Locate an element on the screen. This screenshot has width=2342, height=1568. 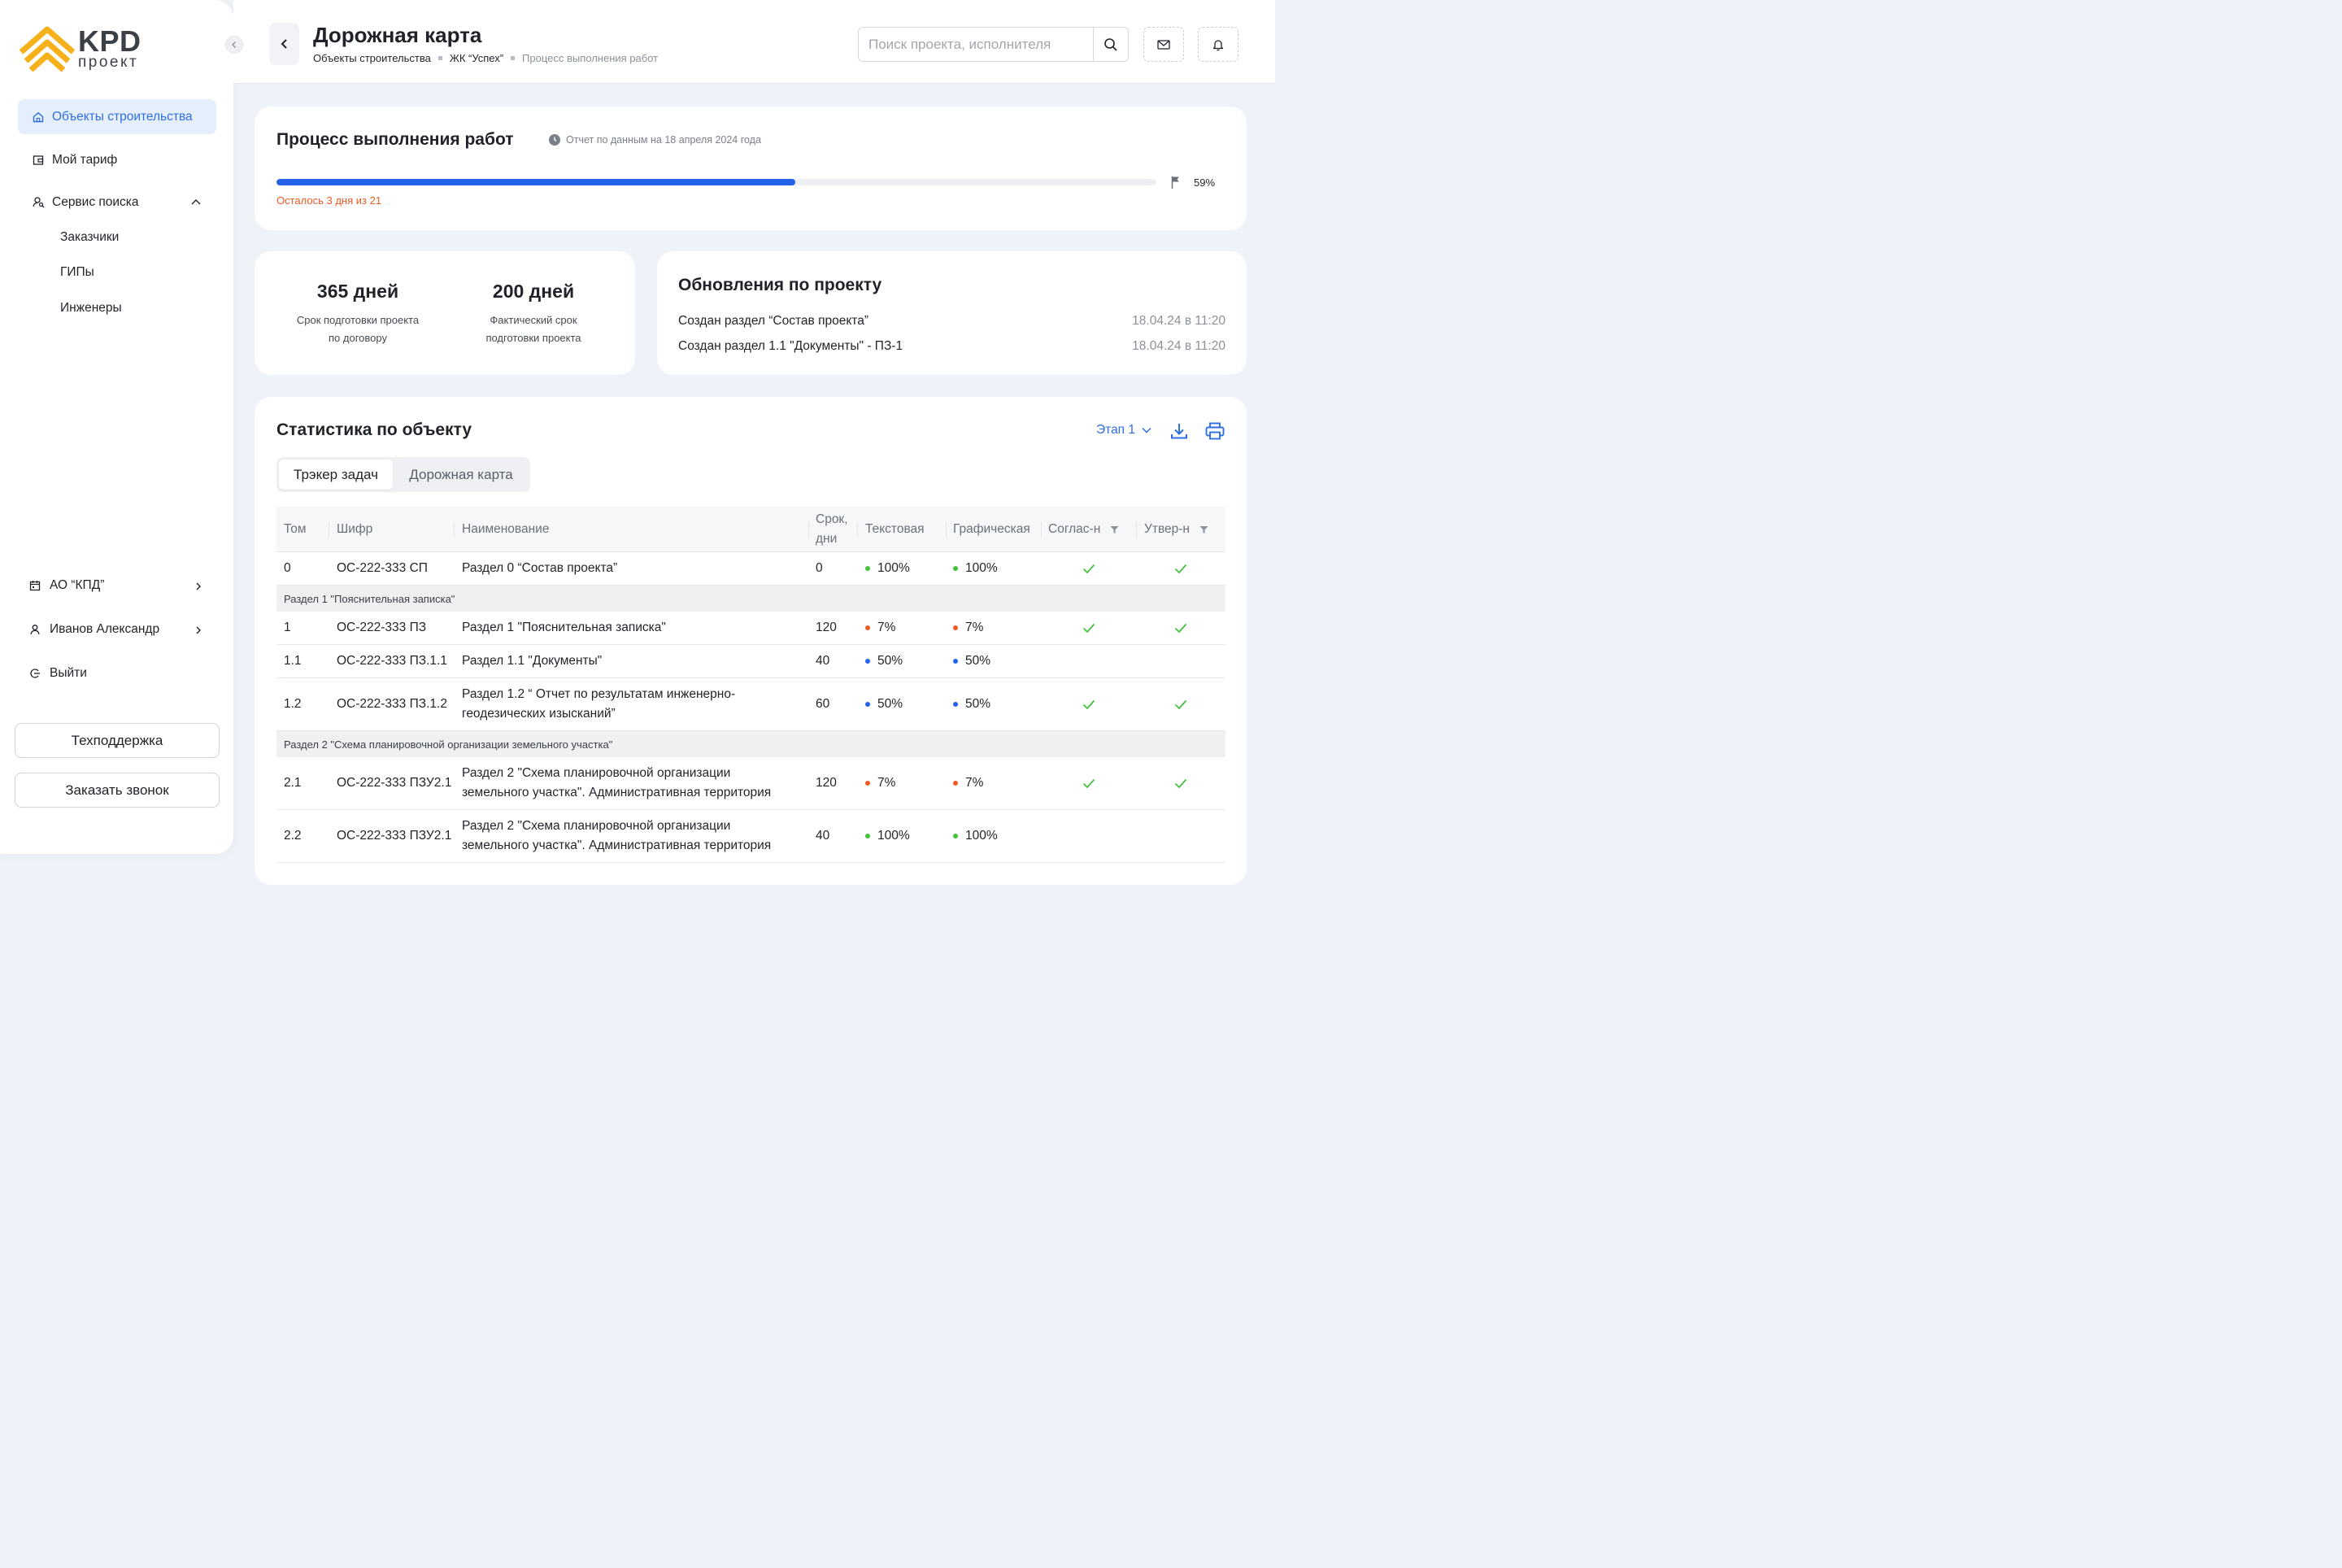
logo: KPD проект is located at coordinates (81, 48).